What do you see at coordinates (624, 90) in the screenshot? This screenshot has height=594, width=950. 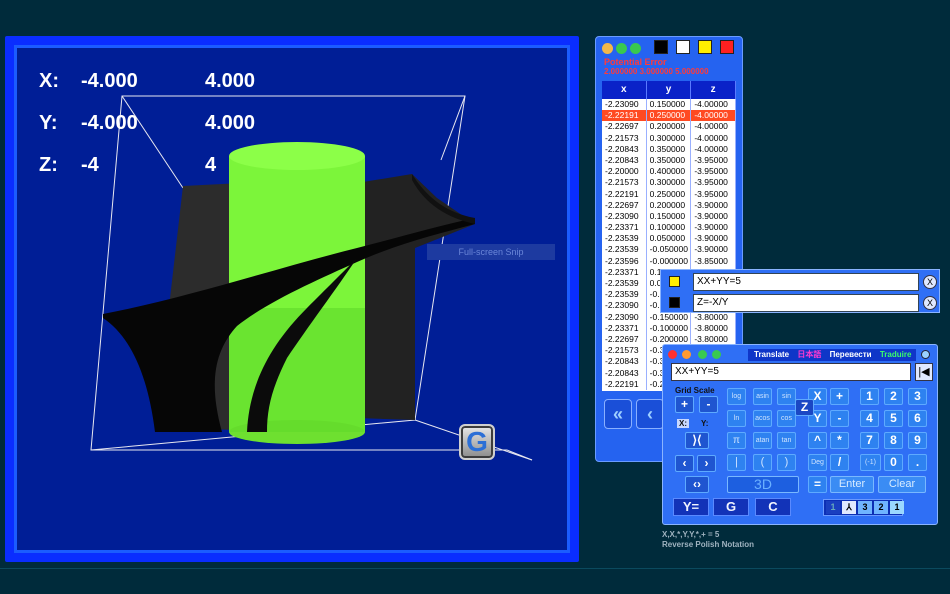 I see `col-header-x: x` at bounding box center [624, 90].